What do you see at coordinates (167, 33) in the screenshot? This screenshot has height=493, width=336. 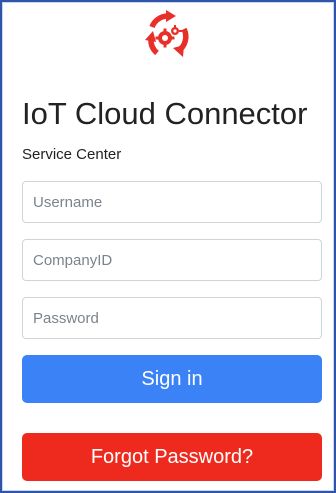 I see `cloud-sync-gear-icon` at bounding box center [167, 33].